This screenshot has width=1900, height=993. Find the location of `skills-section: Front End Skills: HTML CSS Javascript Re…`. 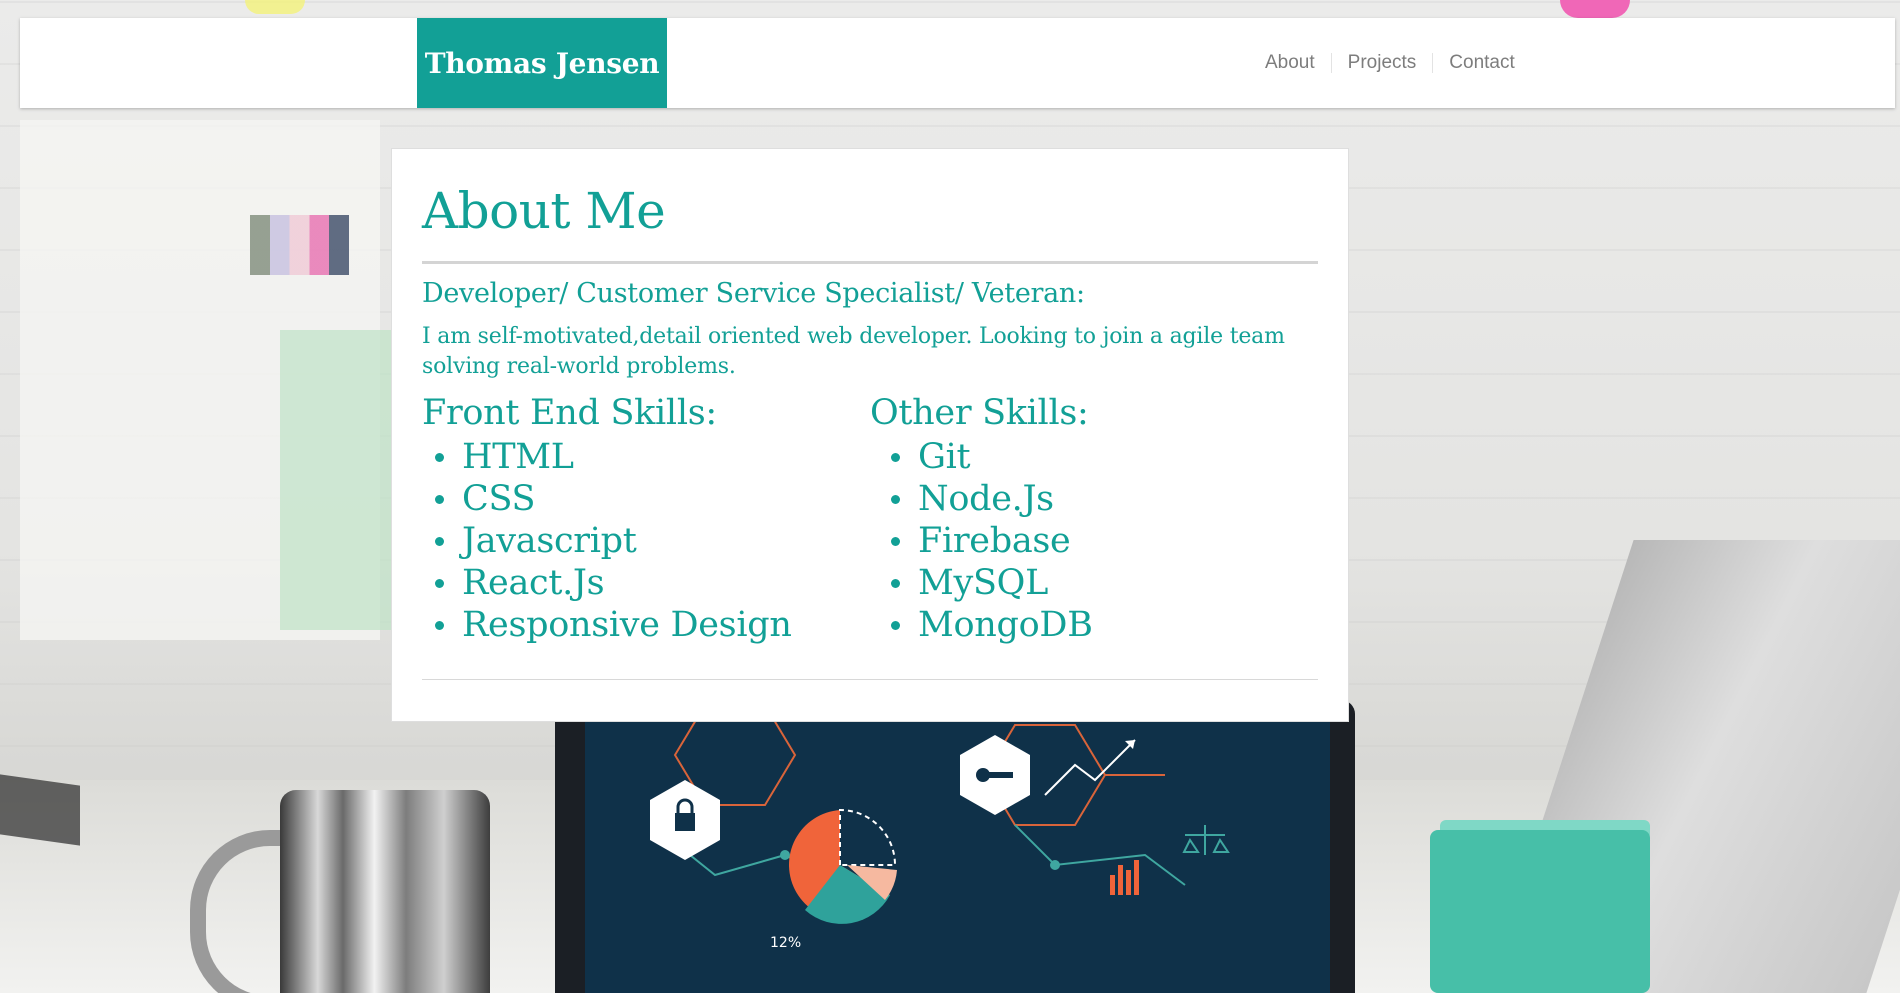

skills-section: Front End Skills: HTML CSS Javascript Re… is located at coordinates (870, 518).